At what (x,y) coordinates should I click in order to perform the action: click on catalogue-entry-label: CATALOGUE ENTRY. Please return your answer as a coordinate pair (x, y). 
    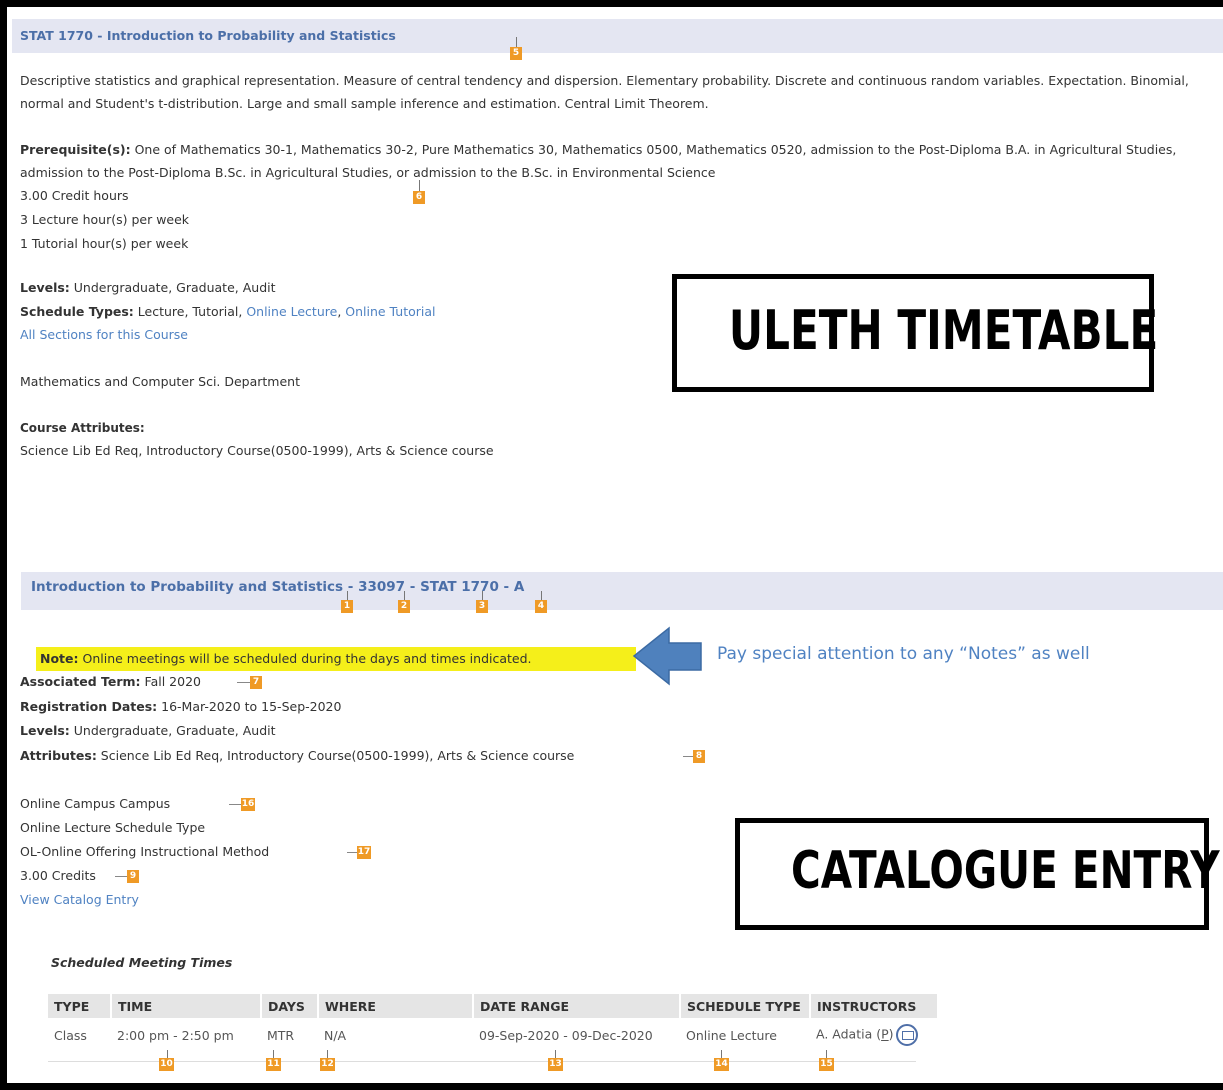
    Looking at the image, I should click on (1005, 871).